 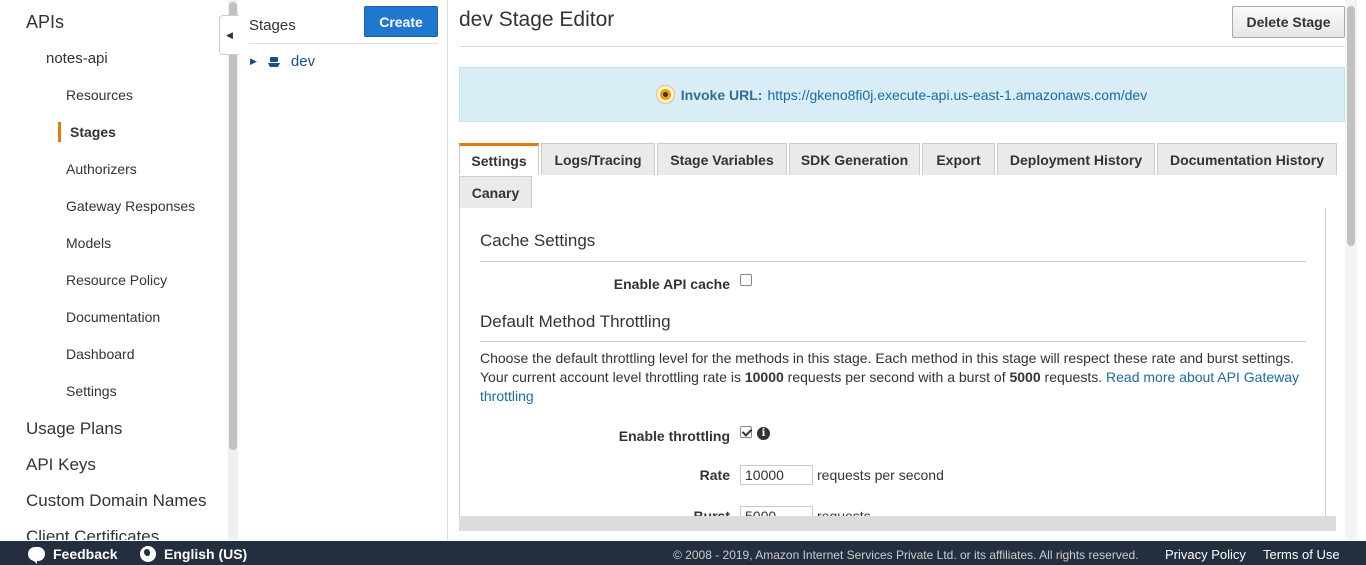 I want to click on globe-icon, so click(x=148, y=554).